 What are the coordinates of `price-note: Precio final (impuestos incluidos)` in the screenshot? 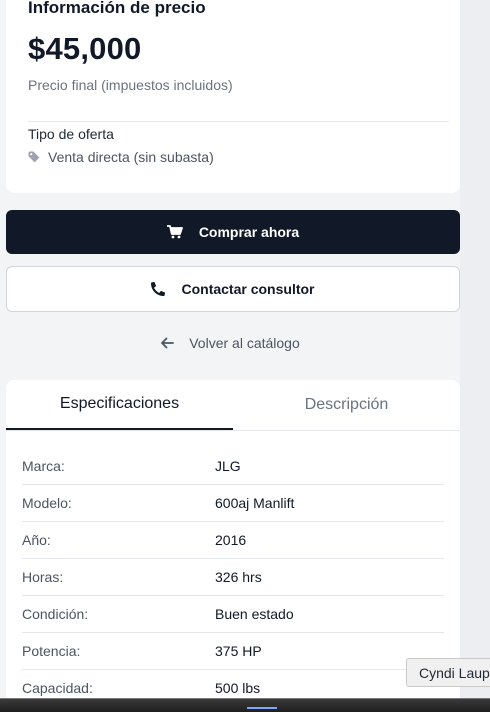 It's located at (130, 85).